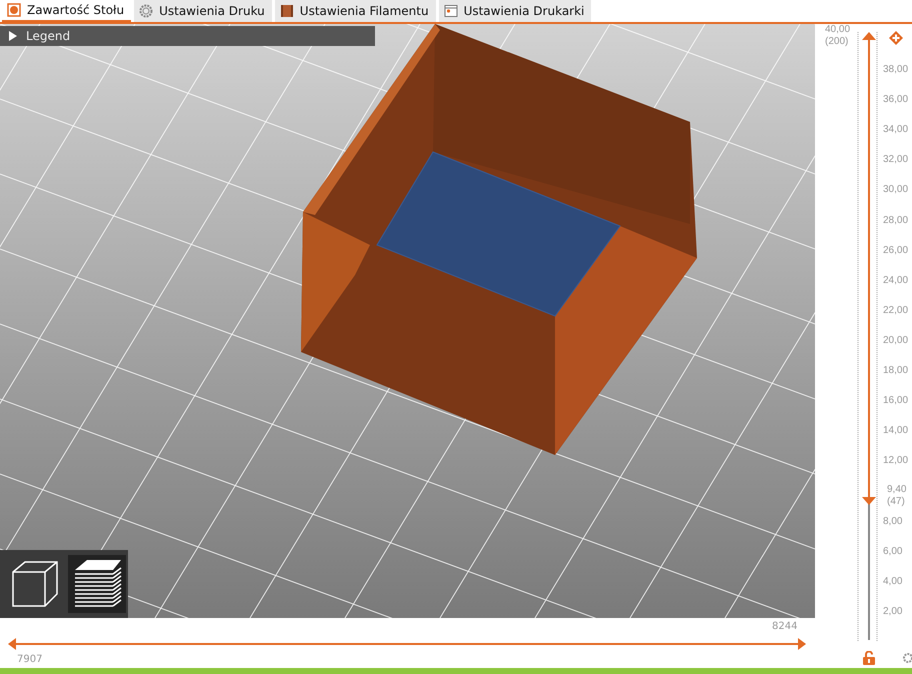  Describe the element at coordinates (892, 612) in the screenshot. I see `layer-height-label: 2,00` at that location.